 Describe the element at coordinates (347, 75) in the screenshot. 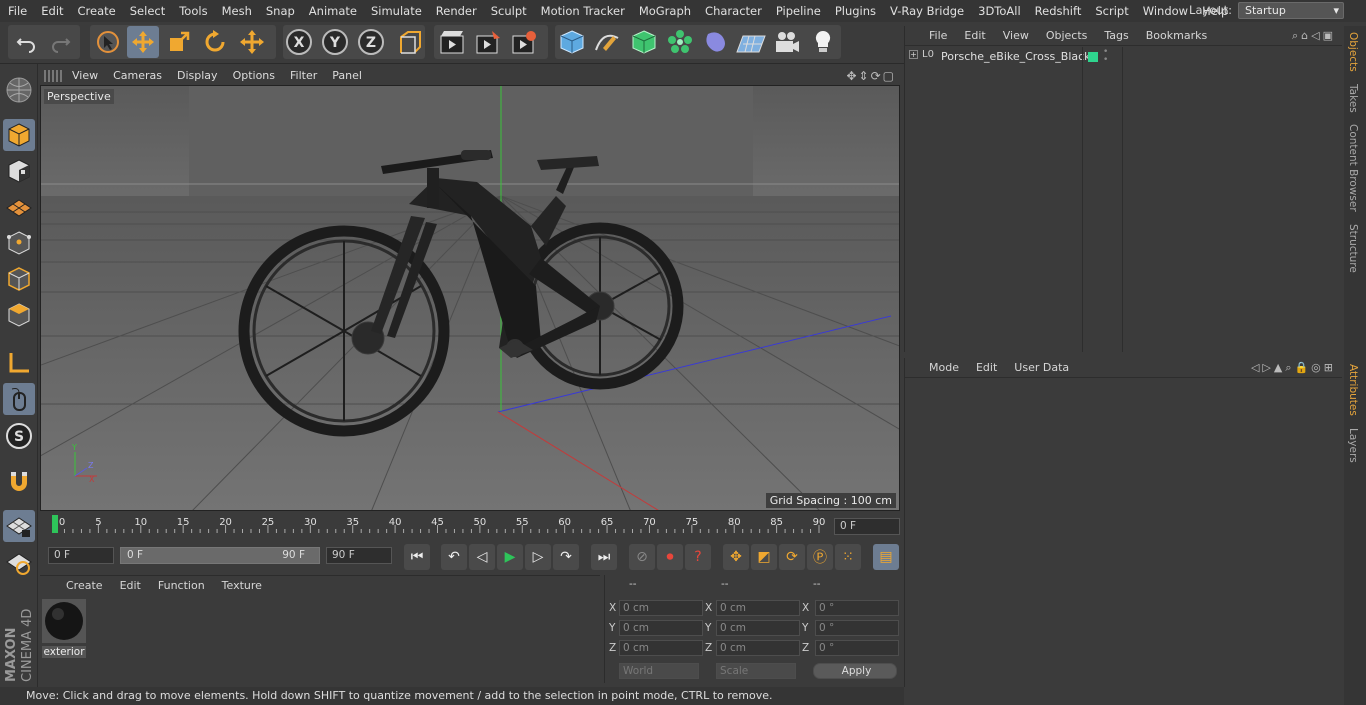

I see `viewport-menu-panel: Panel` at that location.